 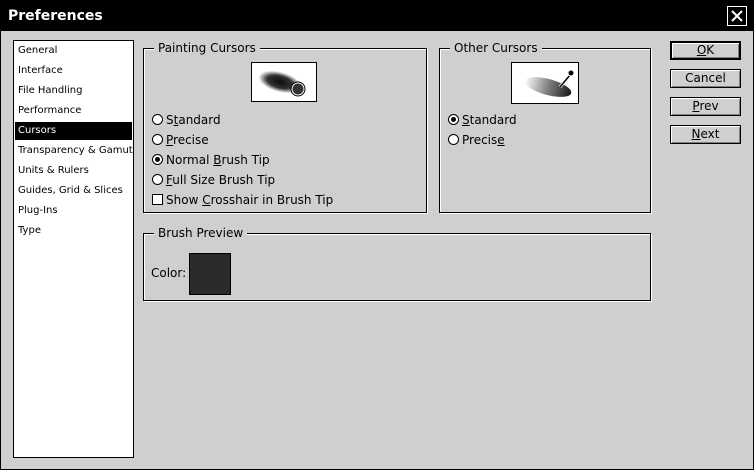 What do you see at coordinates (501, 140) in the screenshot?
I see `other-precise-mnemonic: e` at bounding box center [501, 140].